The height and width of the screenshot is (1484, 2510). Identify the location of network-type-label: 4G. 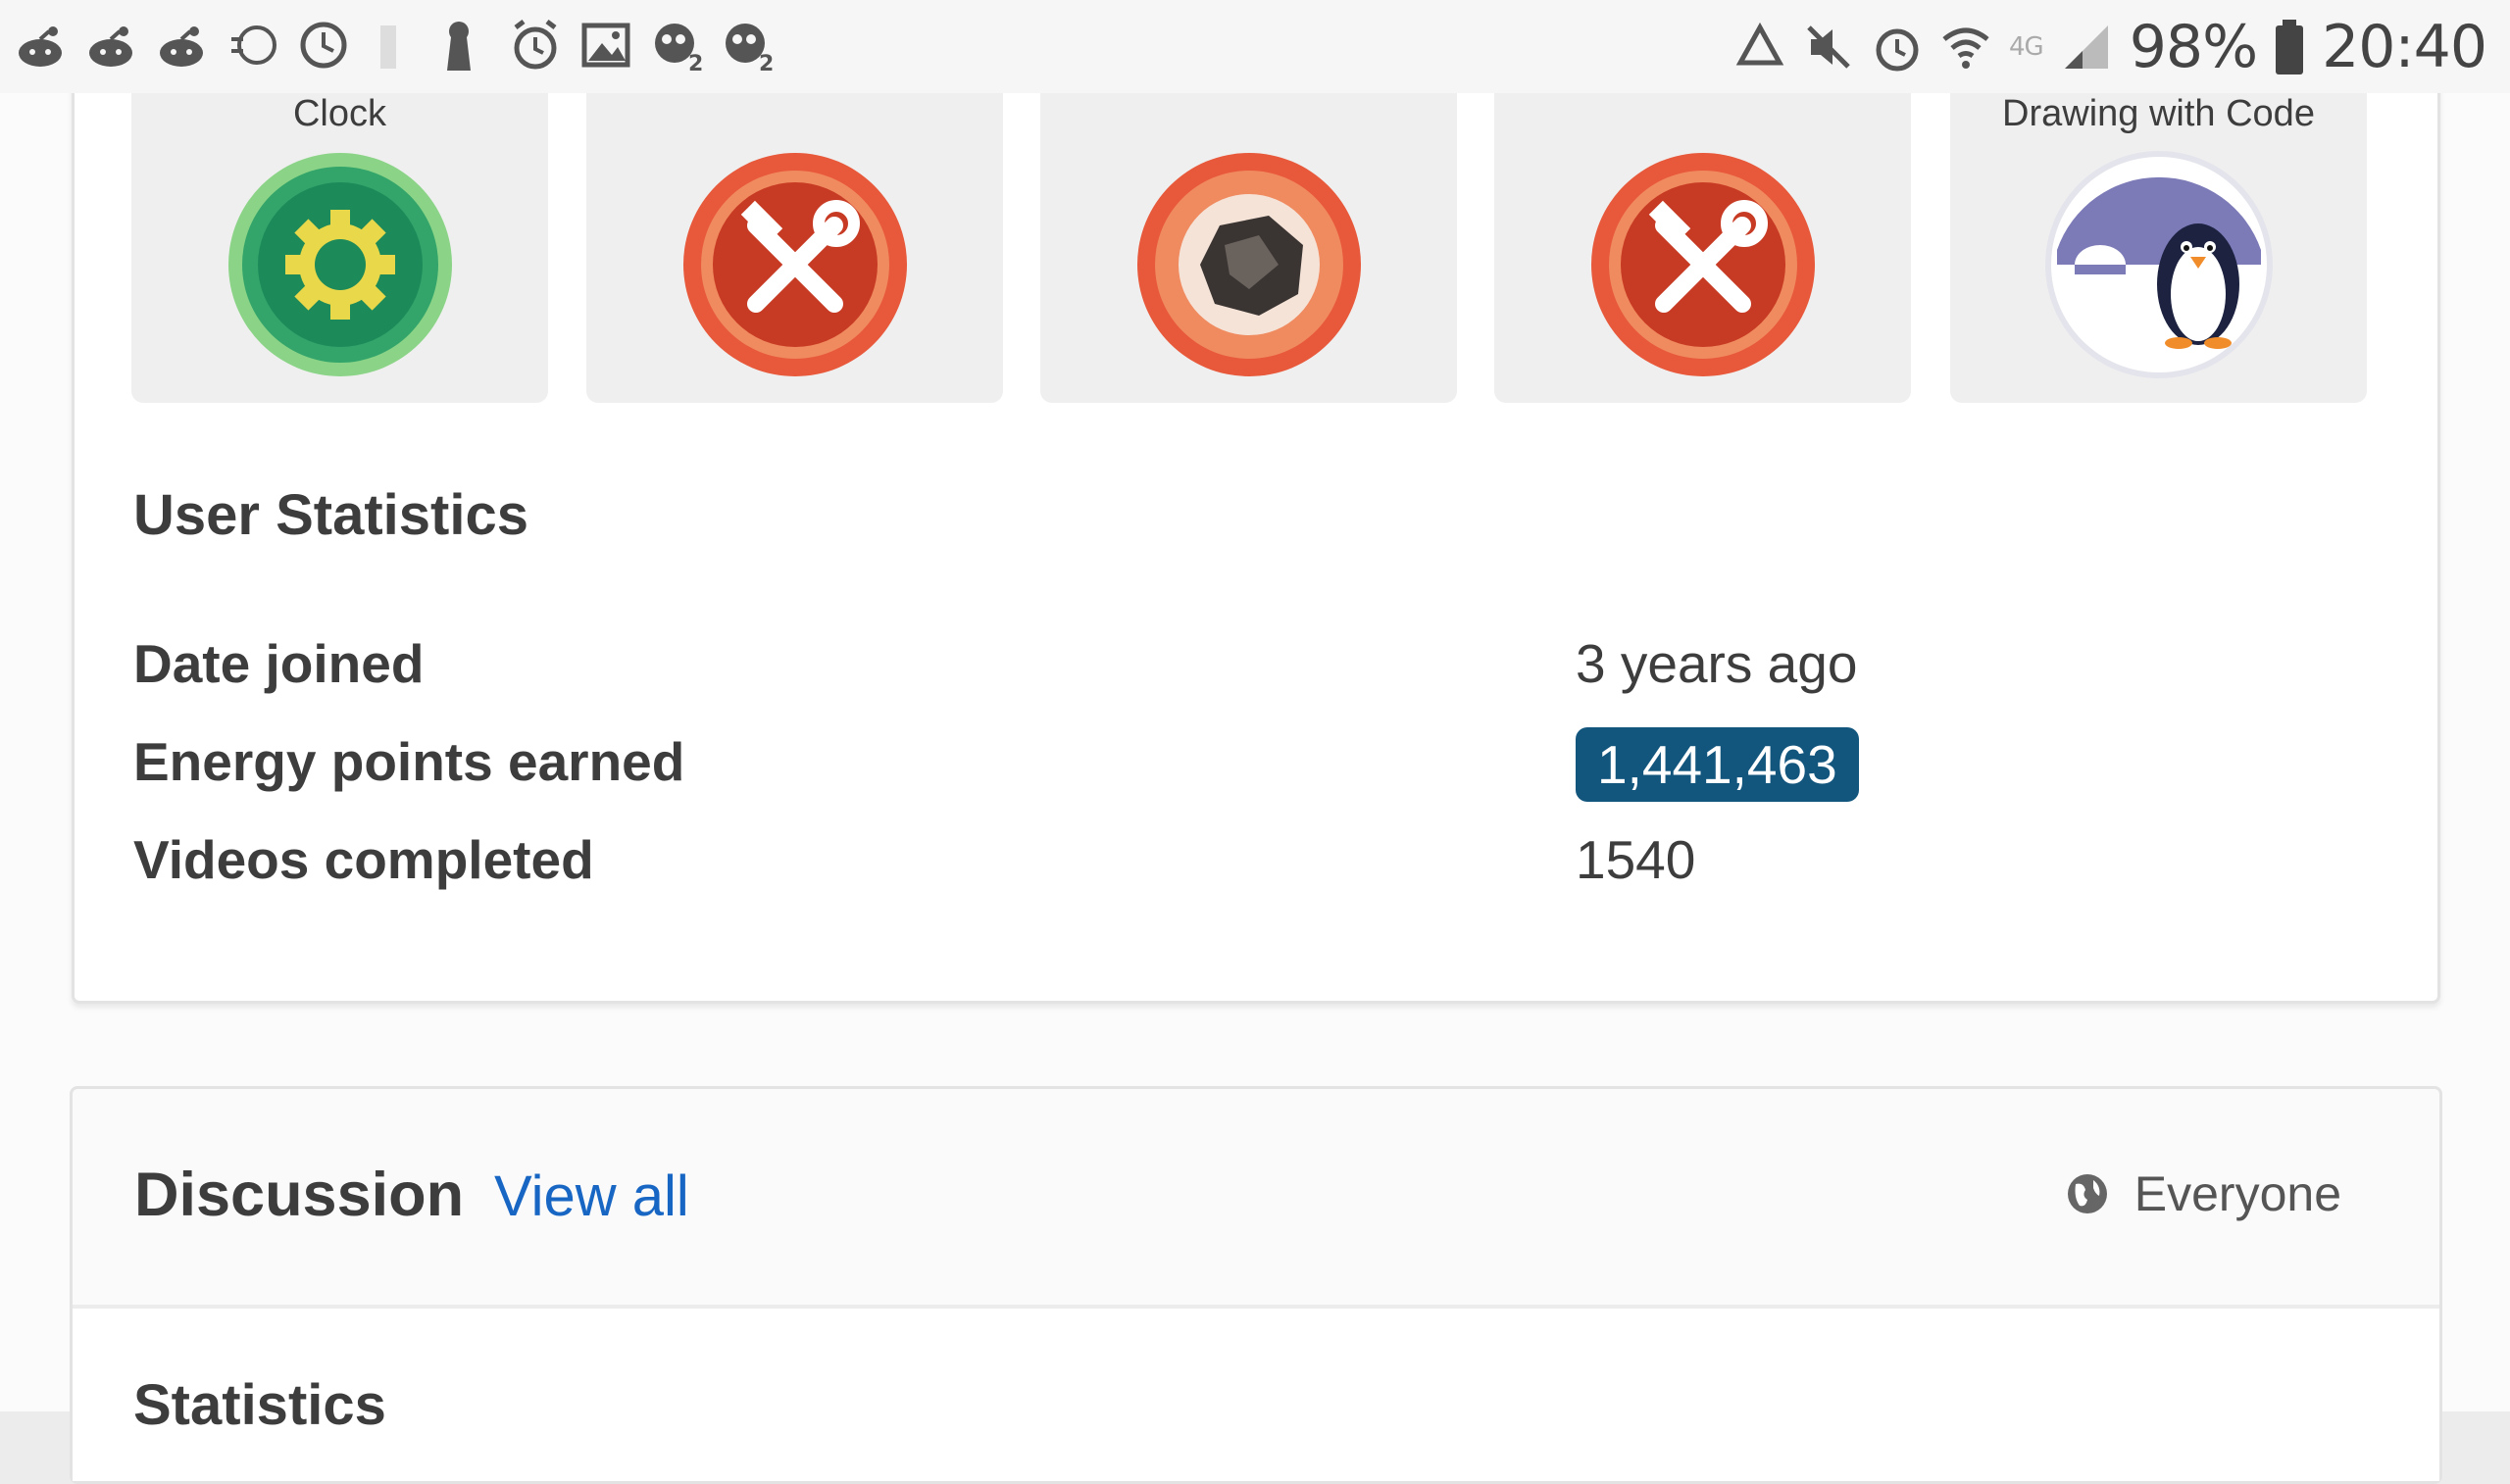
(2026, 46).